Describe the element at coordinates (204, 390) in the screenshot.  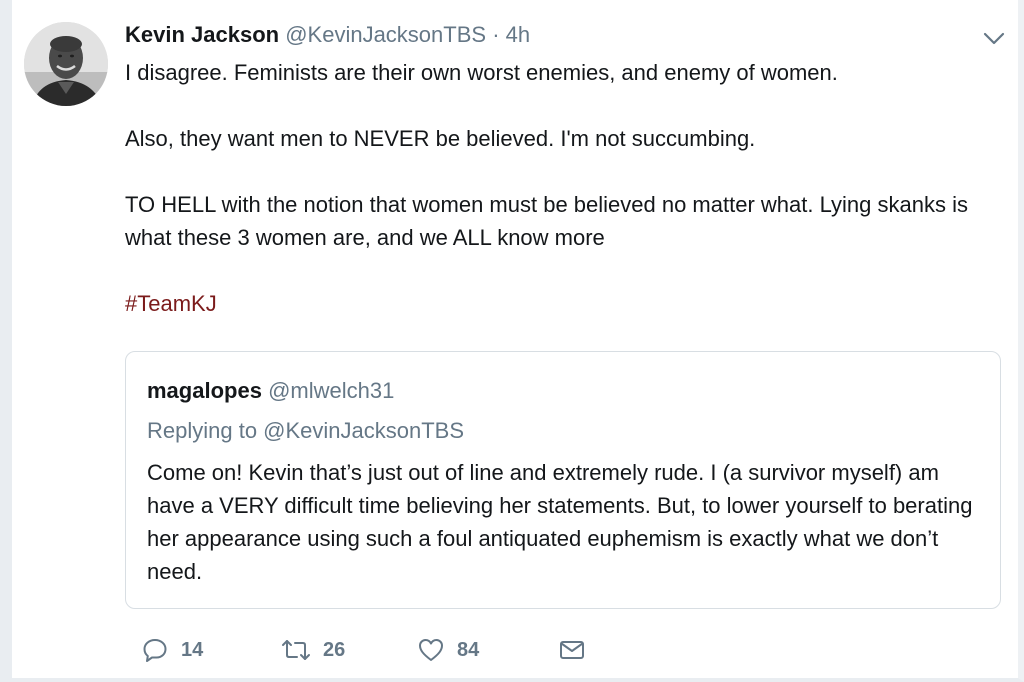
I see `quoted-author-name: magalopes` at that location.